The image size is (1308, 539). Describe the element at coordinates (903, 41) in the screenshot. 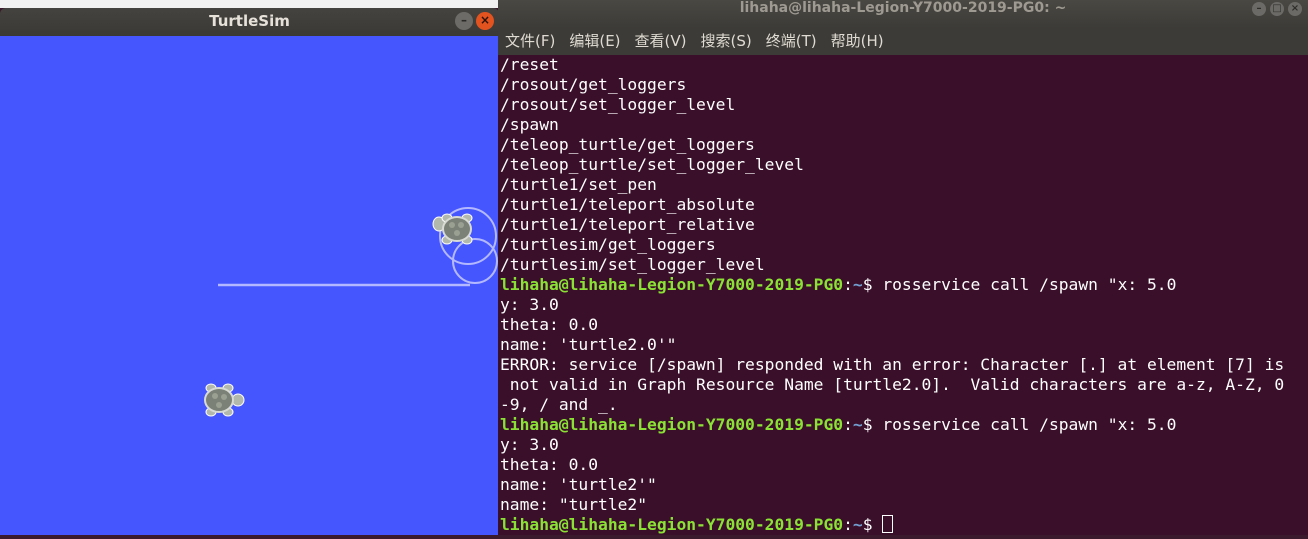

I see `terminal-menubar: 文件(F) 编辑(E) 查看(V) 搜索(S) 终端(T) 帮助(H)` at that location.